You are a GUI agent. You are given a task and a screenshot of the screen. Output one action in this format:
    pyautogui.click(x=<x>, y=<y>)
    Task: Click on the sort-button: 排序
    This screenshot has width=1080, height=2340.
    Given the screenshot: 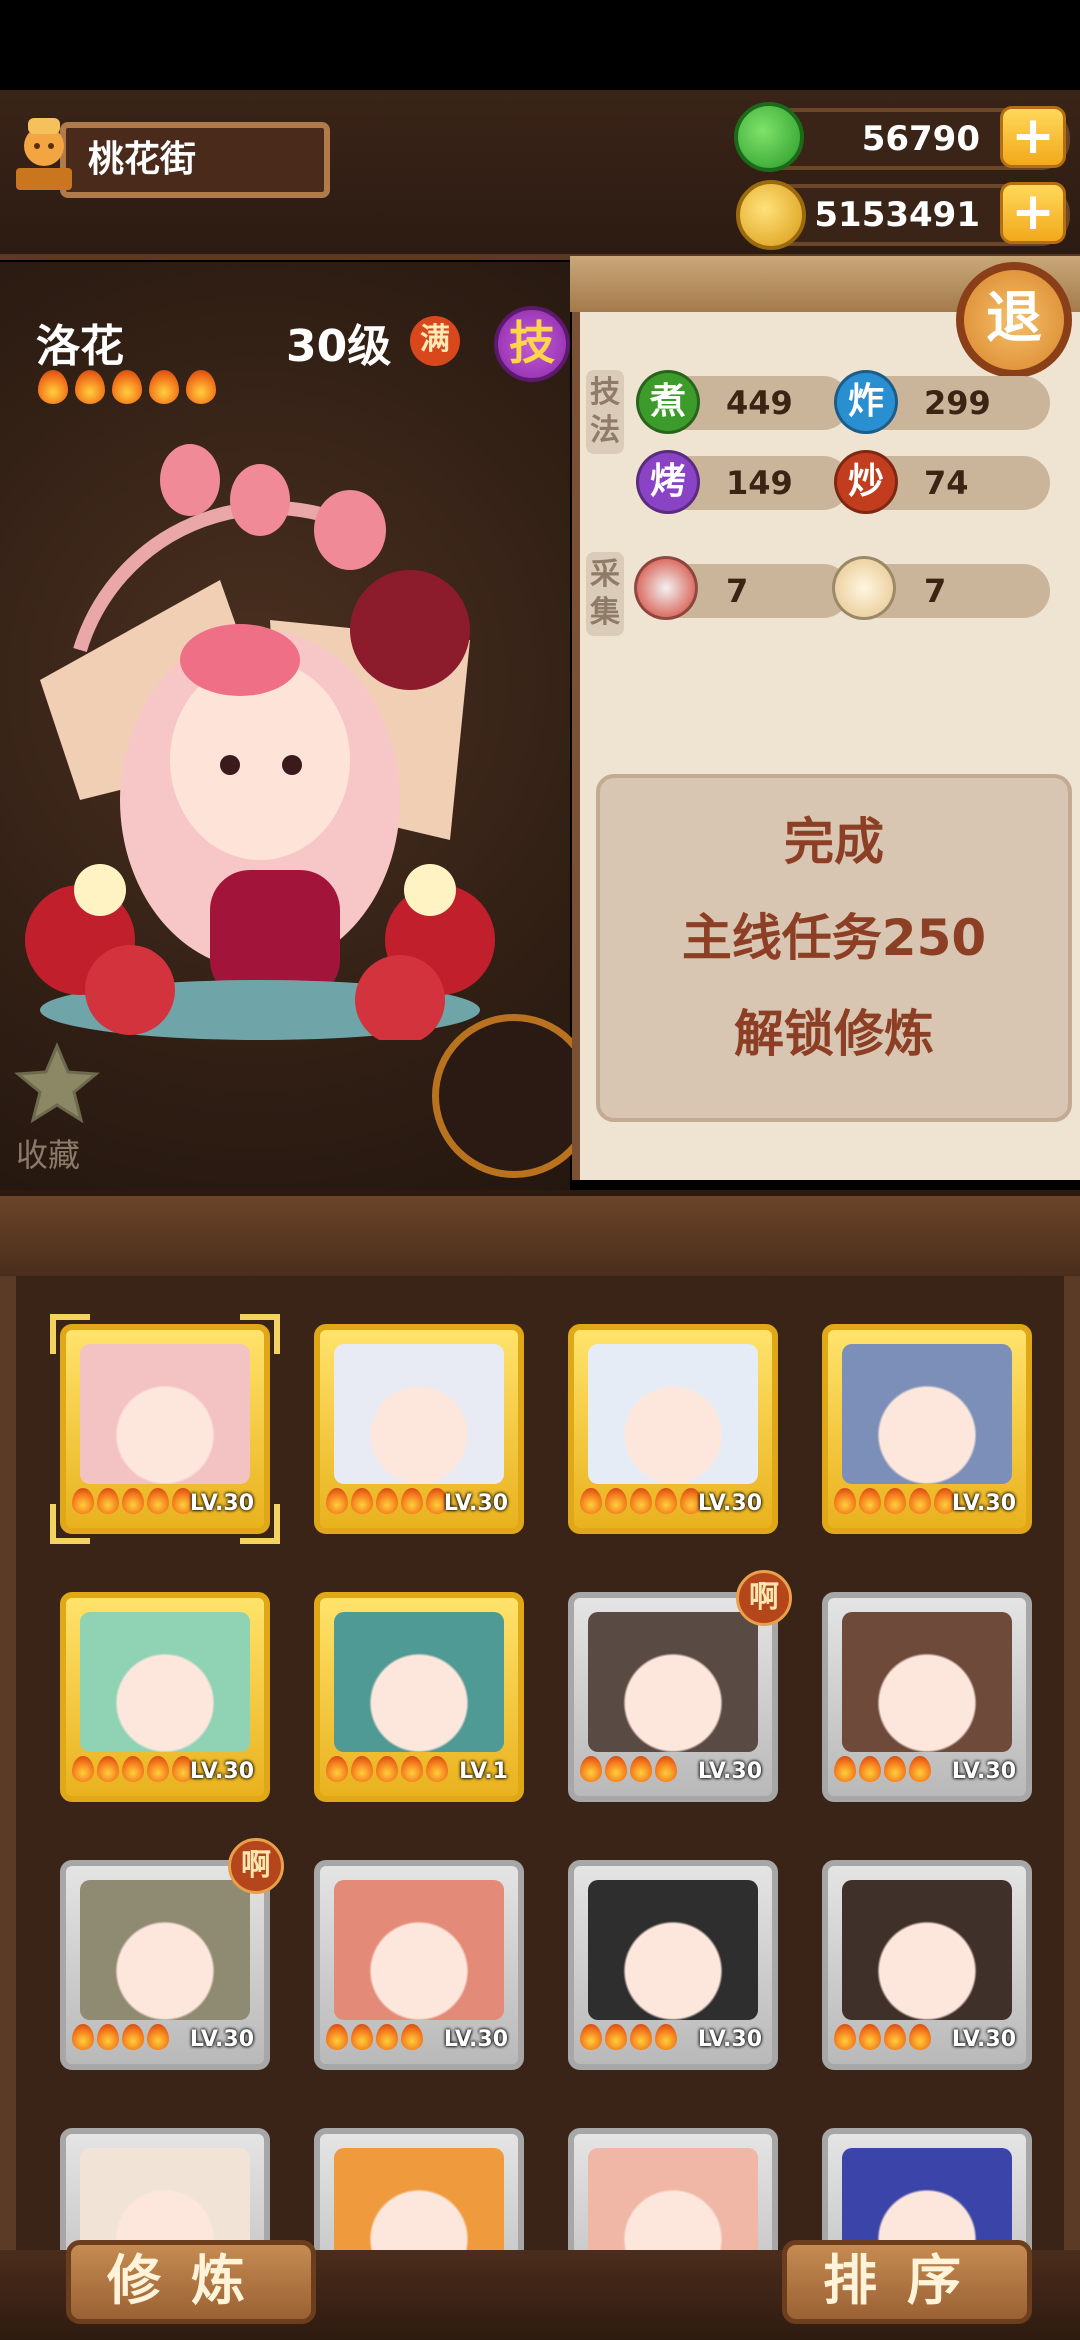 What is the action you would take?
    pyautogui.click(x=907, y=2282)
    